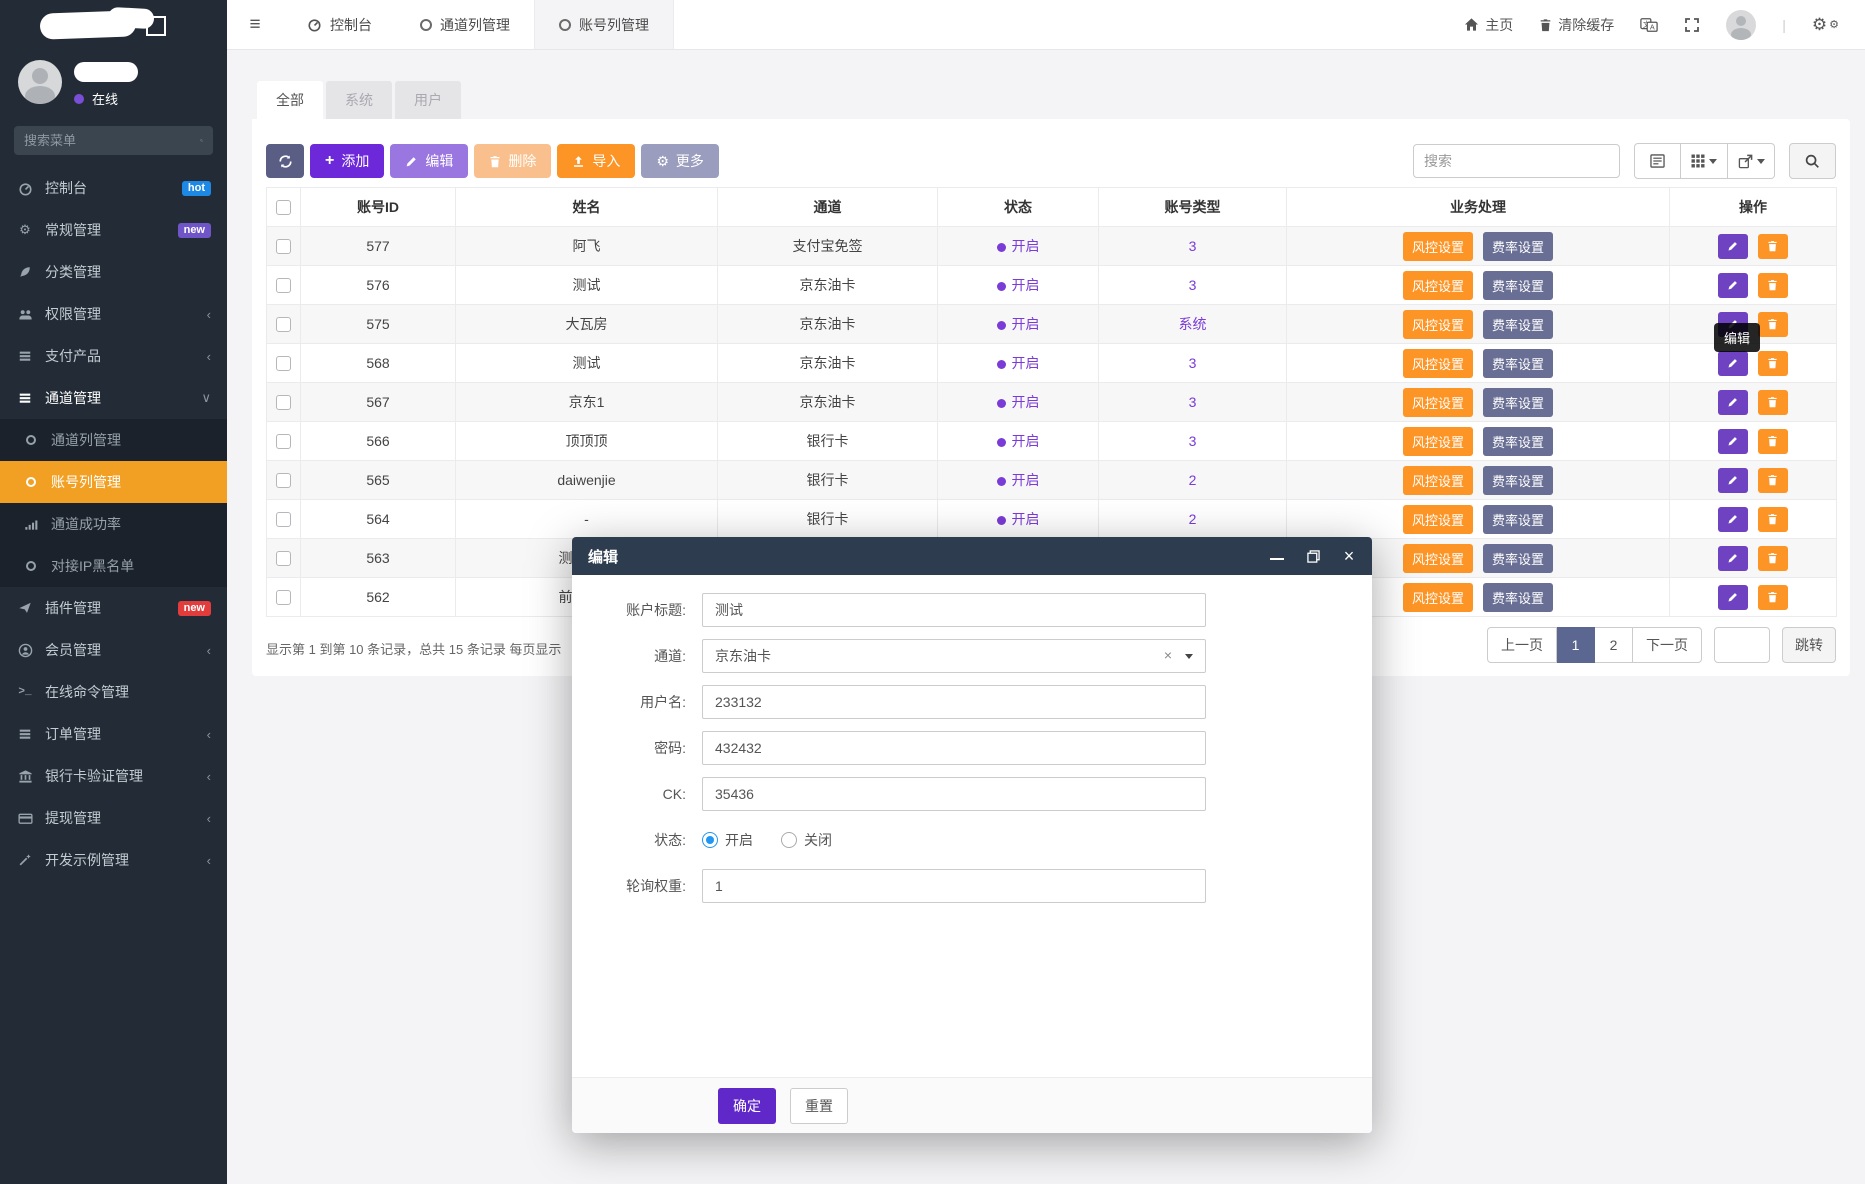 This screenshot has height=1184, width=1865. I want to click on prev-page-button: 上一页, so click(1522, 645).